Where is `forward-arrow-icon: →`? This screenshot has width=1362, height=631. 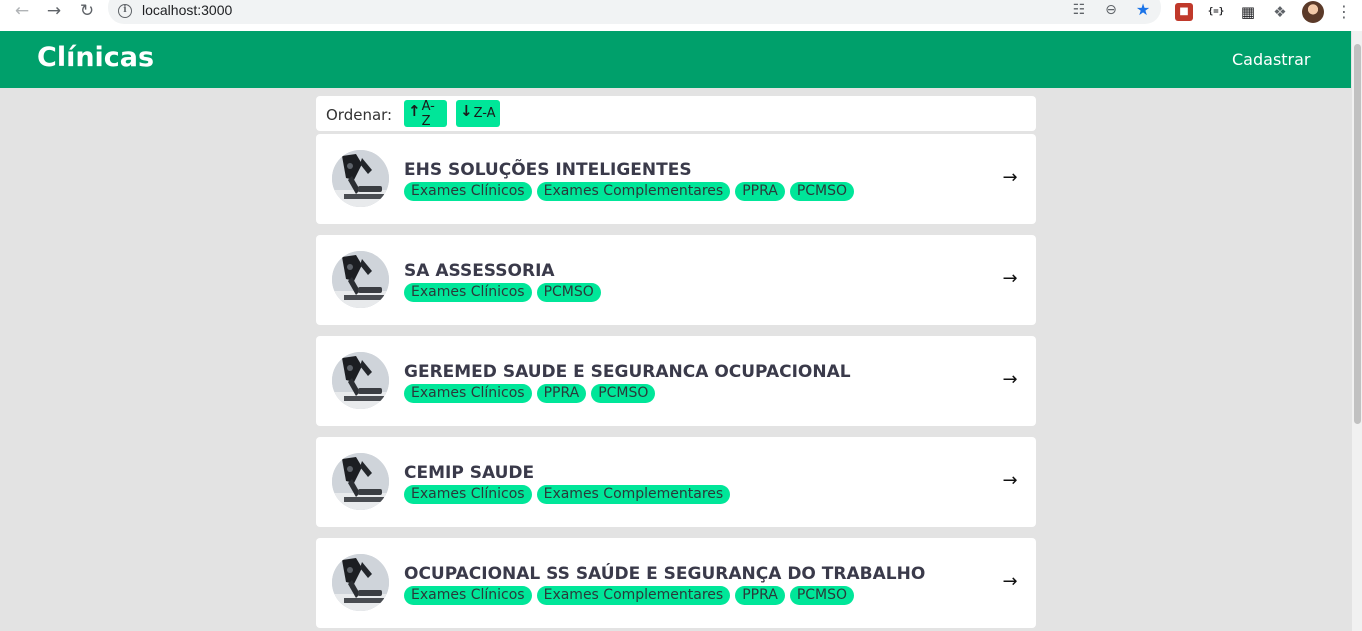
forward-arrow-icon: → is located at coordinates (54, 11).